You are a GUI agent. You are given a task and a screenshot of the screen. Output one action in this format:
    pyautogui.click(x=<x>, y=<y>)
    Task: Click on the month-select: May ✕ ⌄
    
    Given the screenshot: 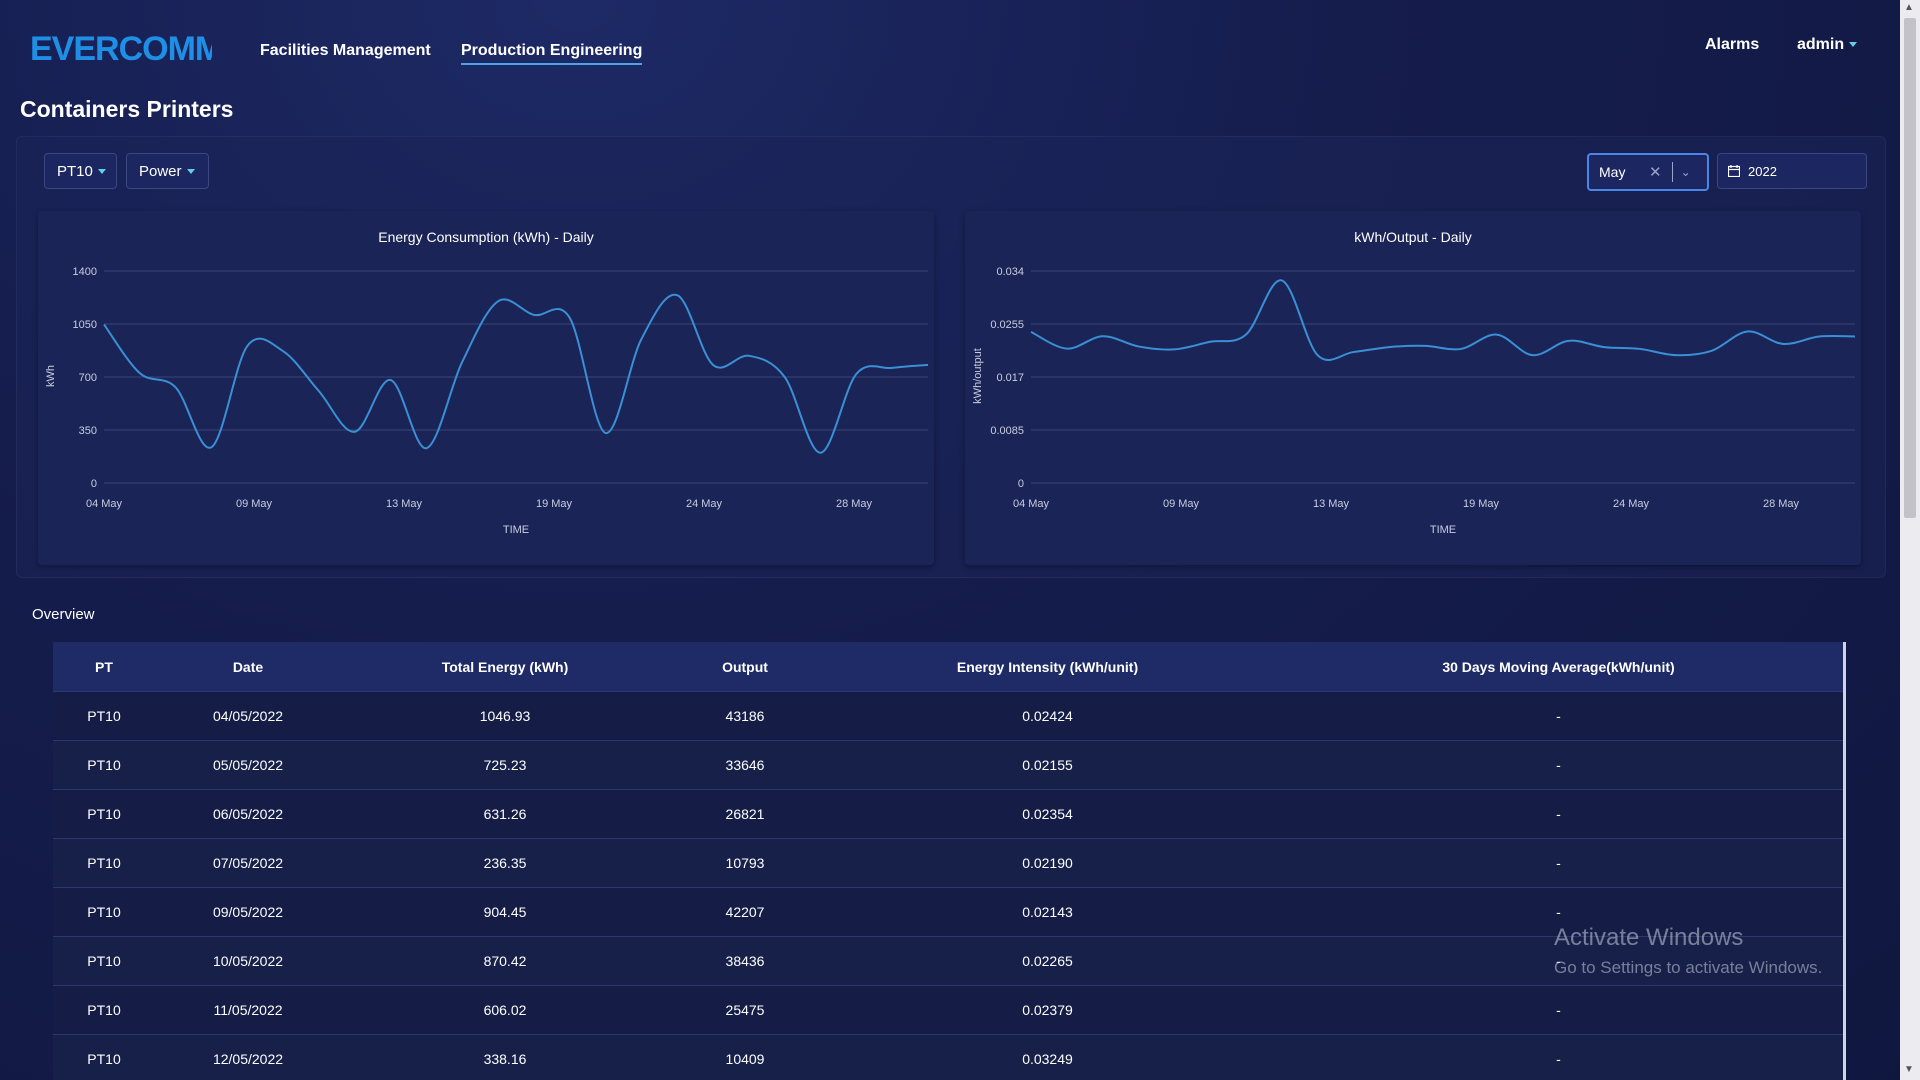 What is the action you would take?
    pyautogui.click(x=1648, y=172)
    